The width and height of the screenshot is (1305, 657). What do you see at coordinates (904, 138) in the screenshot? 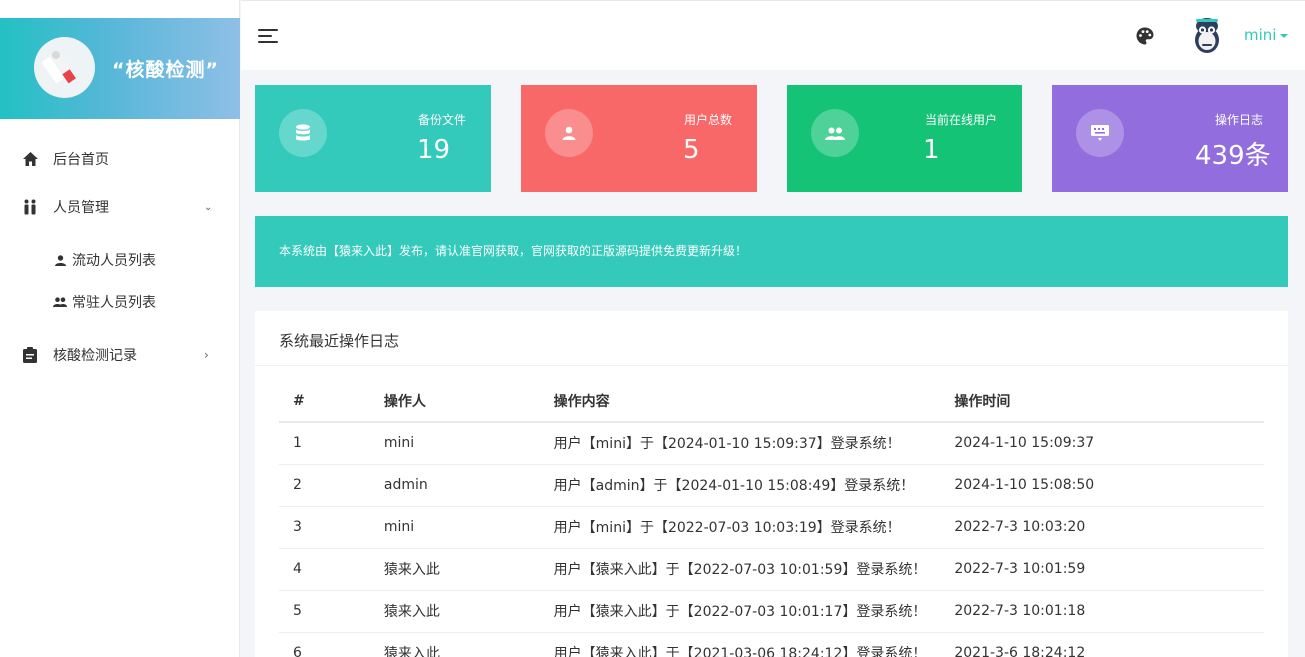
I see `stat-card-online-users: 当前在线用户 1` at bounding box center [904, 138].